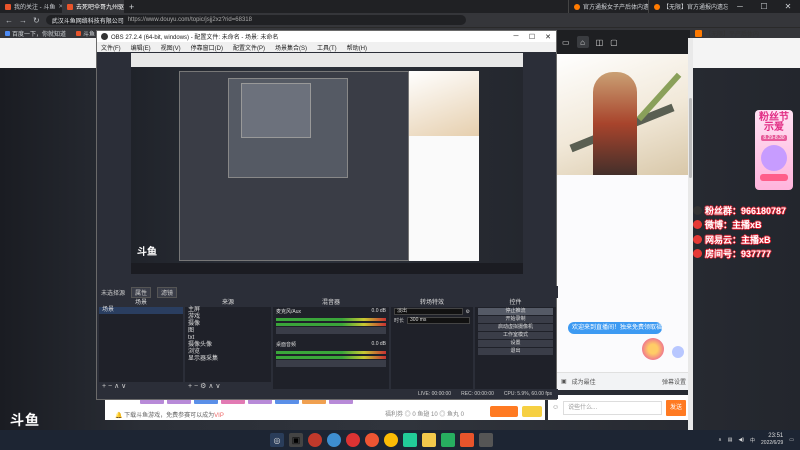  I want to click on duration-input: 300 ms, so click(438, 320).